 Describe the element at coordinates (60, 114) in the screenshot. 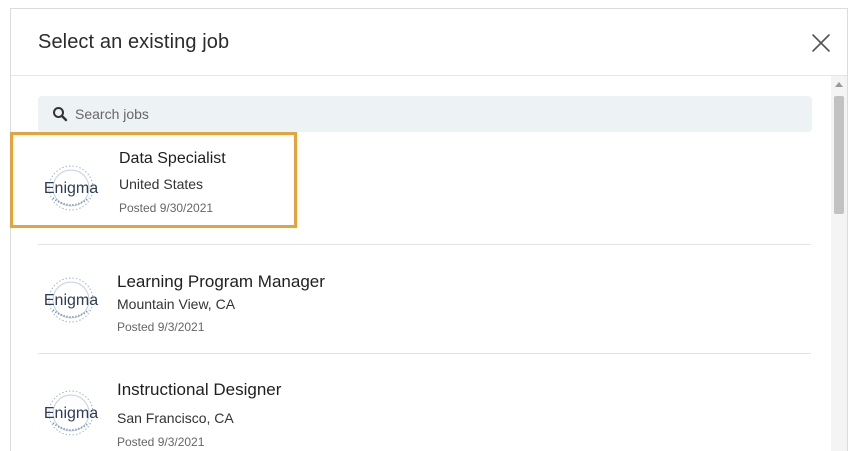

I see `search-icon` at that location.